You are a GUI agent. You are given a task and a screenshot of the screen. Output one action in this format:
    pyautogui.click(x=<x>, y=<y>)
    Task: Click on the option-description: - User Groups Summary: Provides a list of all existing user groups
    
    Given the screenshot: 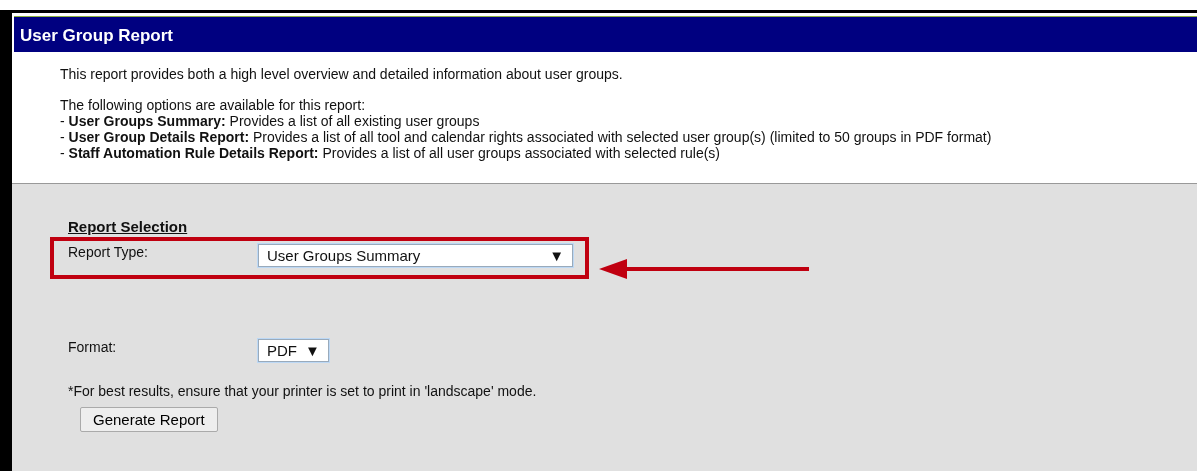 What is the action you would take?
    pyautogui.click(x=270, y=120)
    